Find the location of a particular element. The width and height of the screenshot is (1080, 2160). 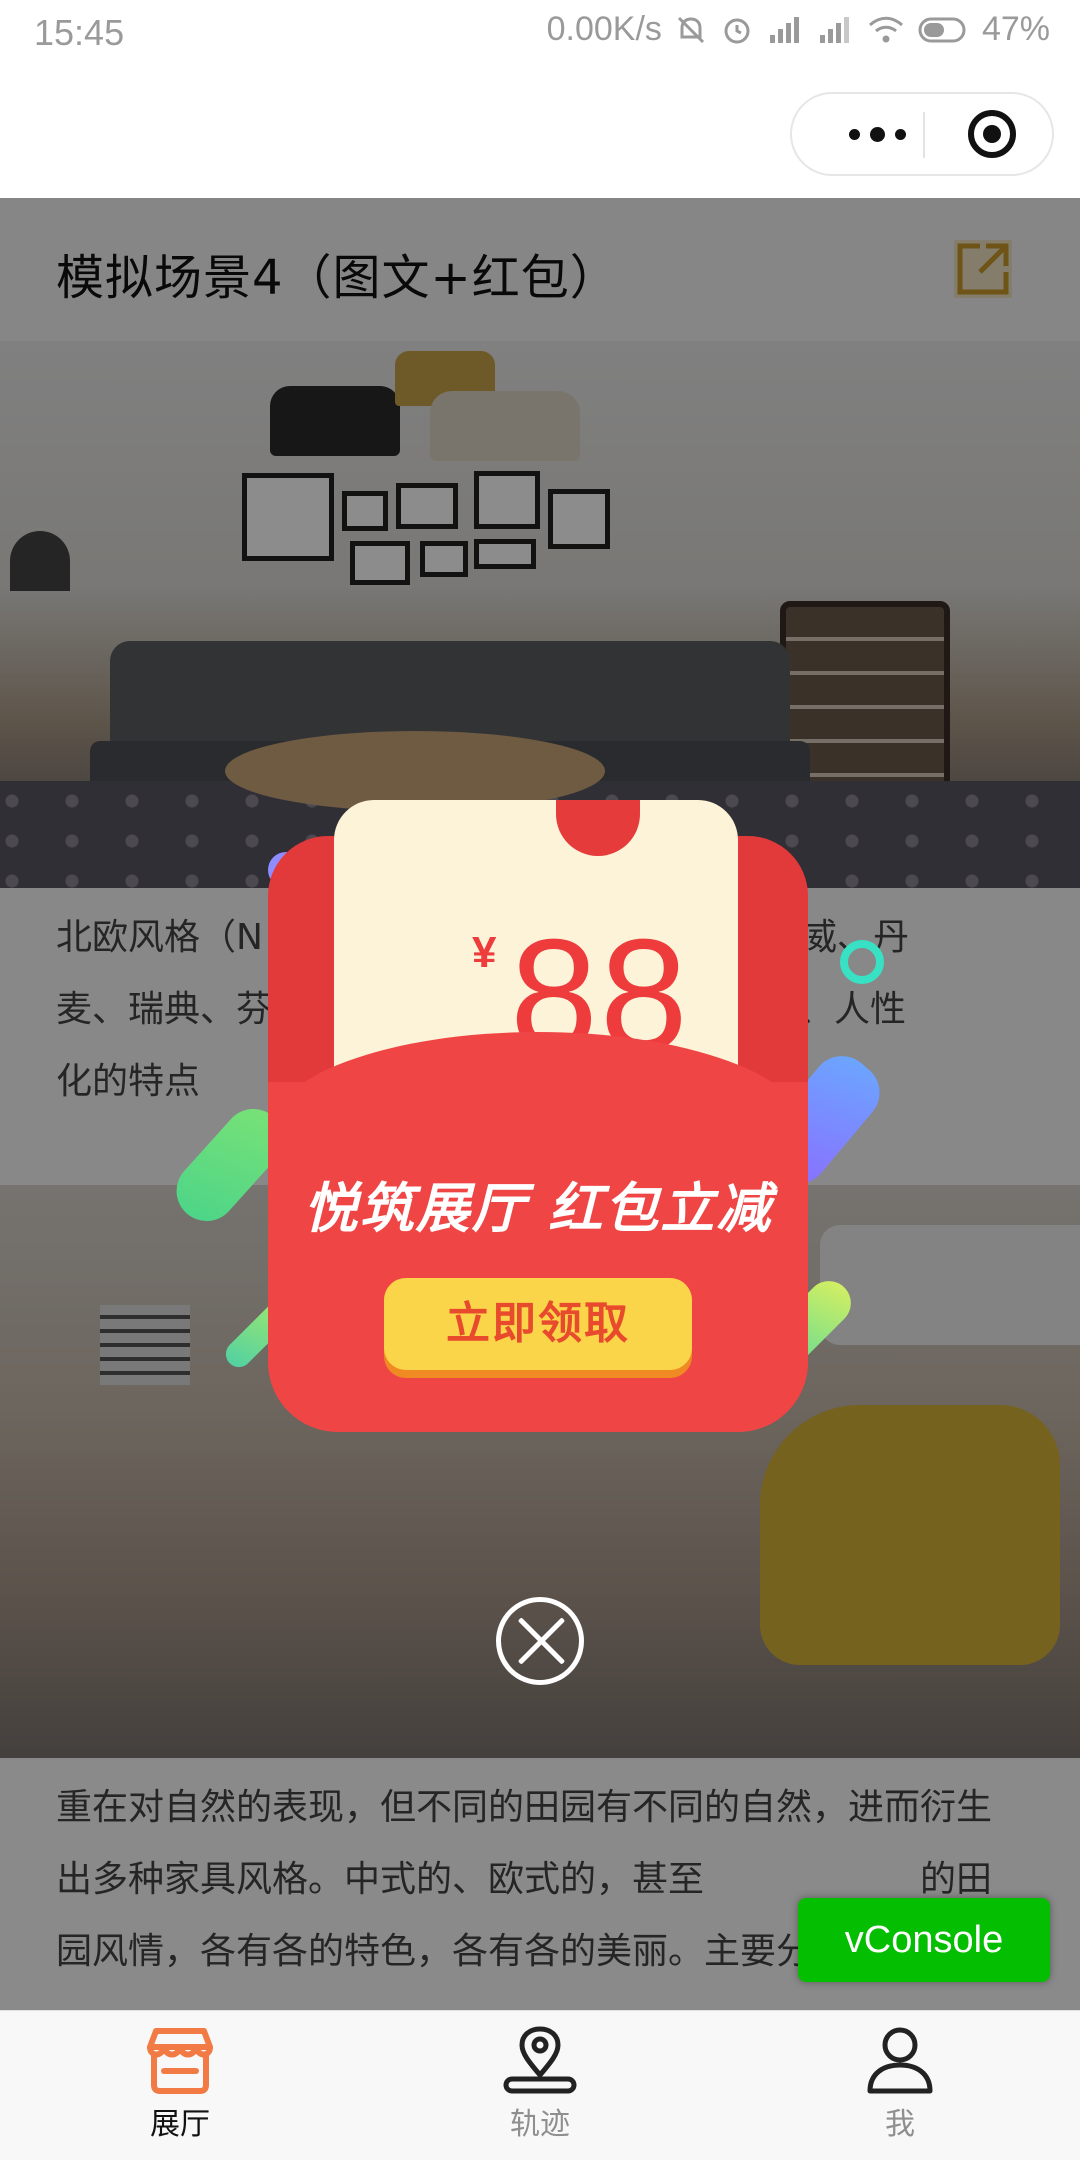

decoration-ring is located at coordinates (862, 962).